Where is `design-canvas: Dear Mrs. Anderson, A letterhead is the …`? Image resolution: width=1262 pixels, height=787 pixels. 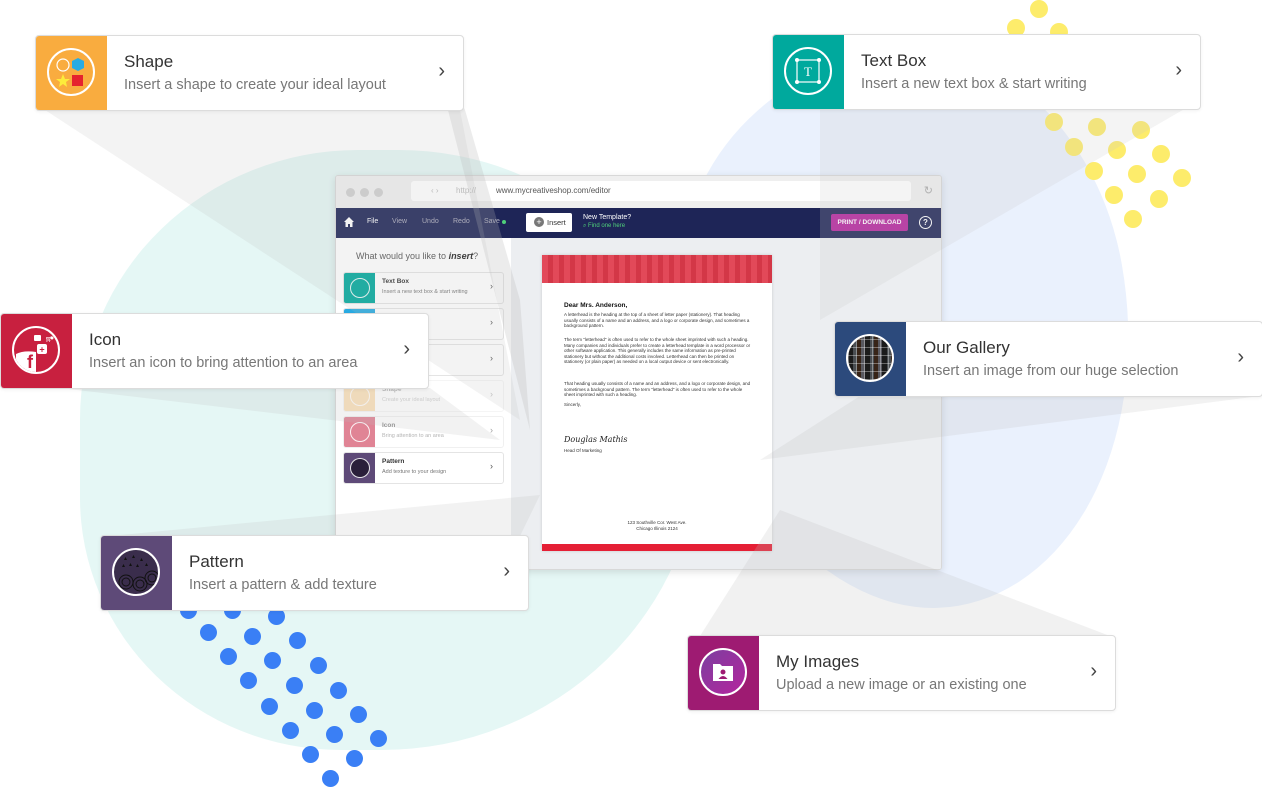 design-canvas: Dear Mrs. Anderson, A letterhead is the … is located at coordinates (726, 403).